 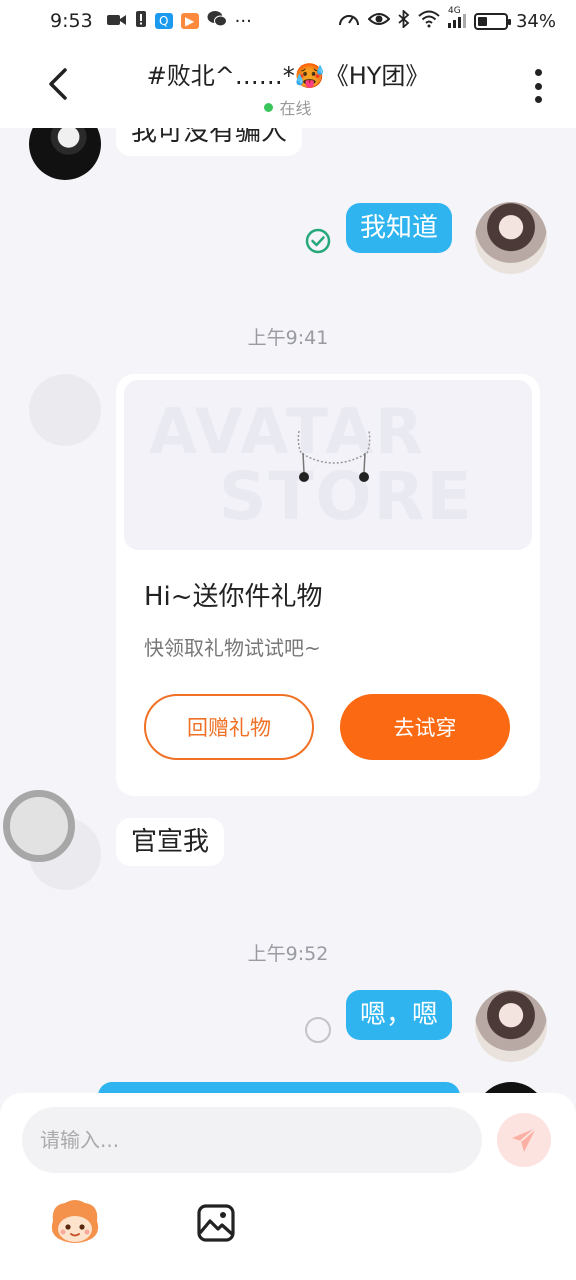 What do you see at coordinates (318, 243) in the screenshot?
I see `read-check-icon` at bounding box center [318, 243].